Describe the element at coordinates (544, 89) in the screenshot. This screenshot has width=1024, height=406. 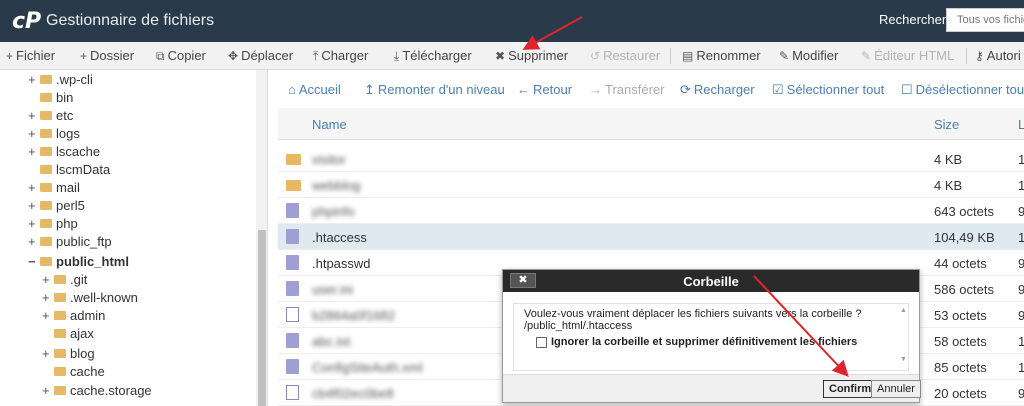
I see `back-link: ← Retour` at that location.